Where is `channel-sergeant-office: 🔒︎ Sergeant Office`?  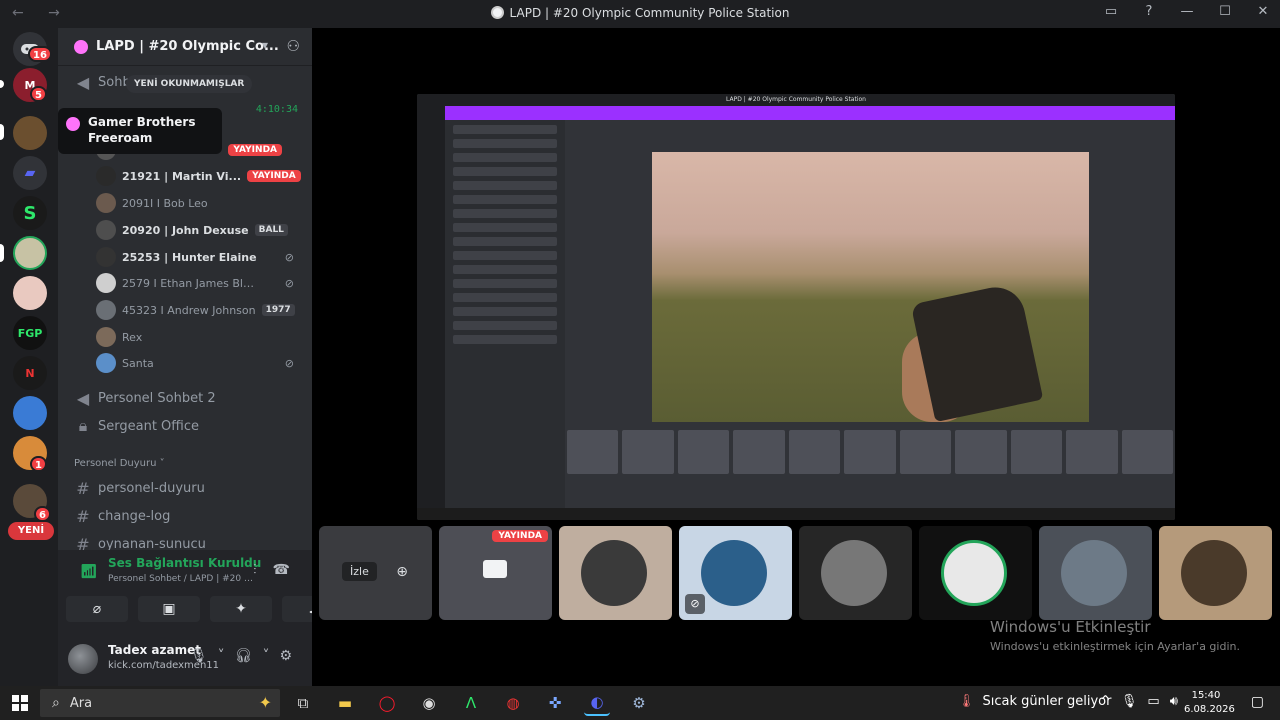 channel-sergeant-office: 🔒︎ Sergeant Office is located at coordinates (136, 426).